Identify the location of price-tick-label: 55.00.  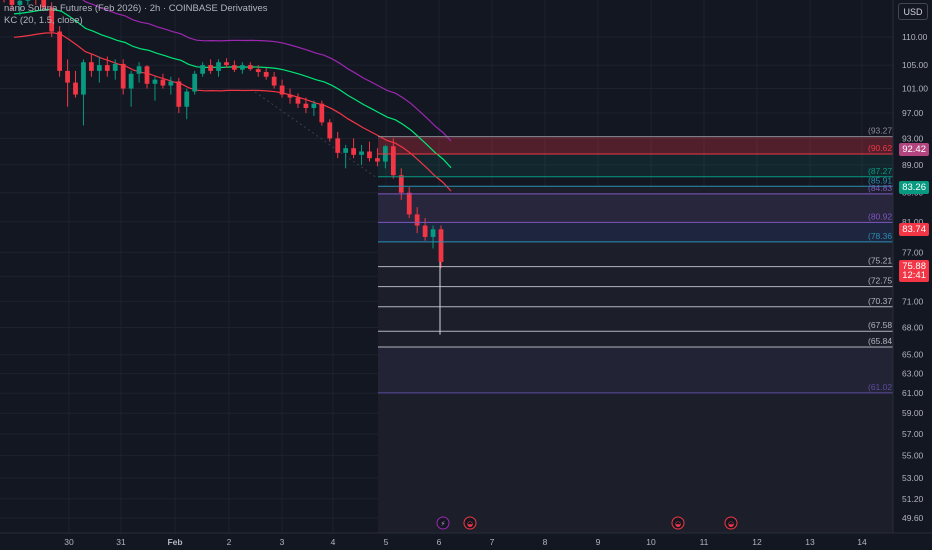
(913, 456).